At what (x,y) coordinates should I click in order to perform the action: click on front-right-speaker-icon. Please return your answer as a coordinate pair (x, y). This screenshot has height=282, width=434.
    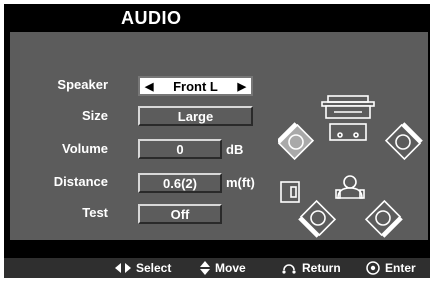
    Looking at the image, I should click on (403, 141).